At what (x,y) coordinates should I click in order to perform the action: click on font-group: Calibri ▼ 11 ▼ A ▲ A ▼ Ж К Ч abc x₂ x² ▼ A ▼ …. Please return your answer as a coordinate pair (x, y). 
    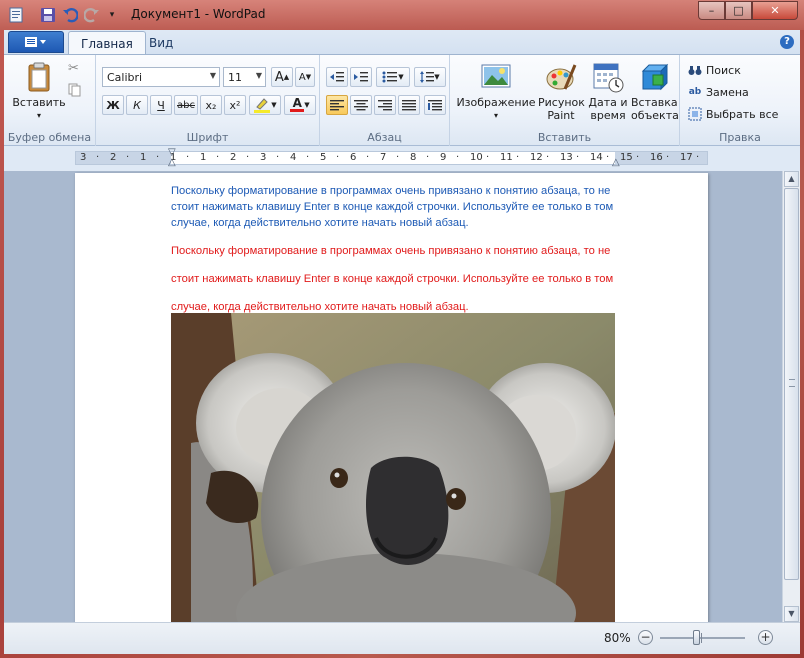
    Looking at the image, I should click on (208, 101).